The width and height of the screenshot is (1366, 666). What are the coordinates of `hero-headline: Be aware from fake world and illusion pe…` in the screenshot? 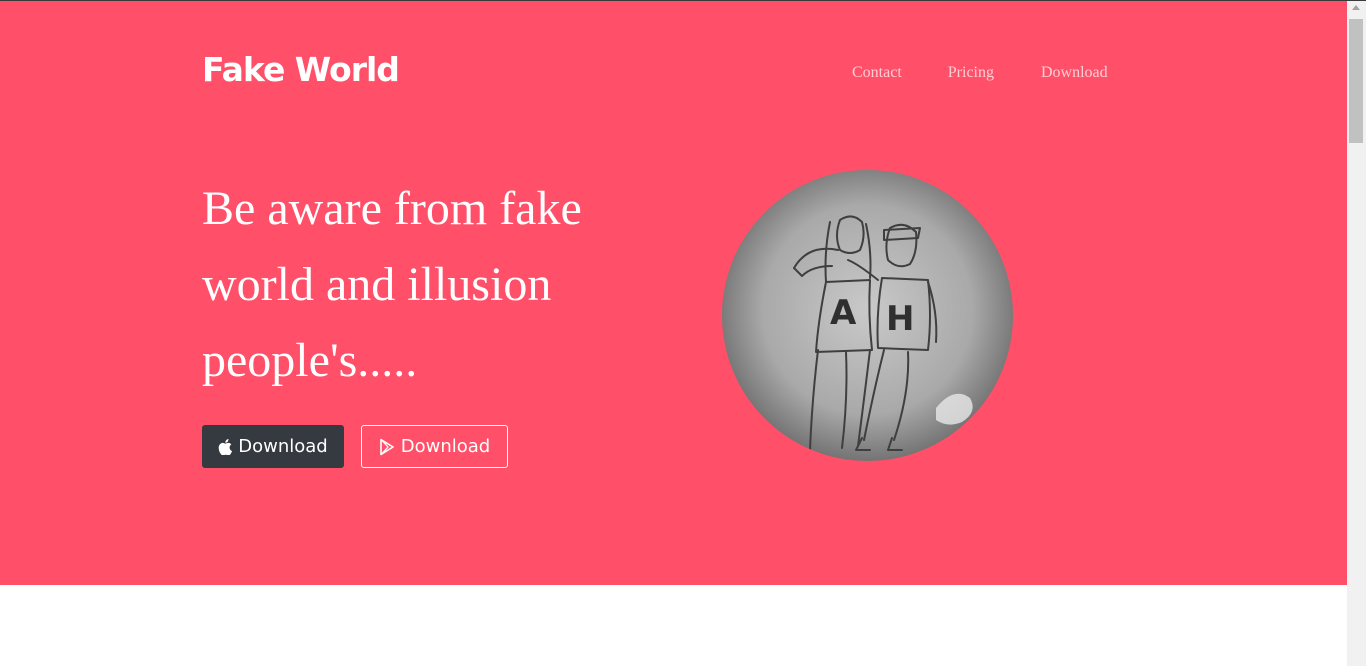 It's located at (392, 284).